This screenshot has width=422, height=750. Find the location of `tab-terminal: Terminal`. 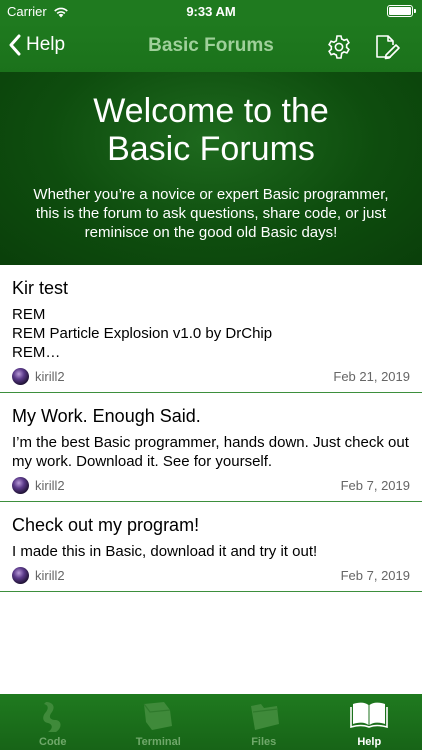

tab-terminal: Terminal is located at coordinates (159, 722).